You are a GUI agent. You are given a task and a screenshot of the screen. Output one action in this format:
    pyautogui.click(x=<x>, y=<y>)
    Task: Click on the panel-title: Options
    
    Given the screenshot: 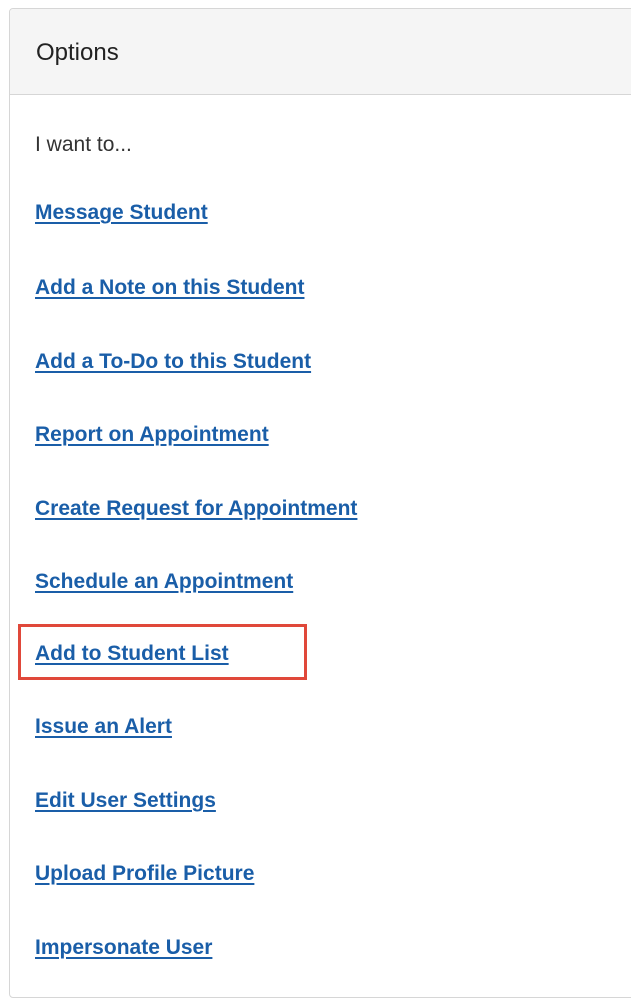 What is the action you would take?
    pyautogui.click(x=77, y=52)
    